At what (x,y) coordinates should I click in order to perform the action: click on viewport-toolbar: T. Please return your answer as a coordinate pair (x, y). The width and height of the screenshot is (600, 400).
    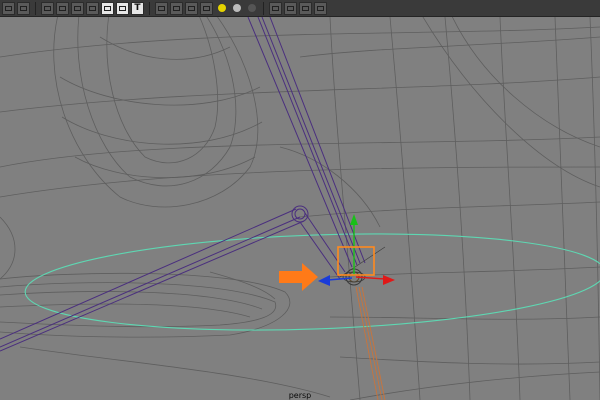
    Looking at the image, I should click on (300, 8).